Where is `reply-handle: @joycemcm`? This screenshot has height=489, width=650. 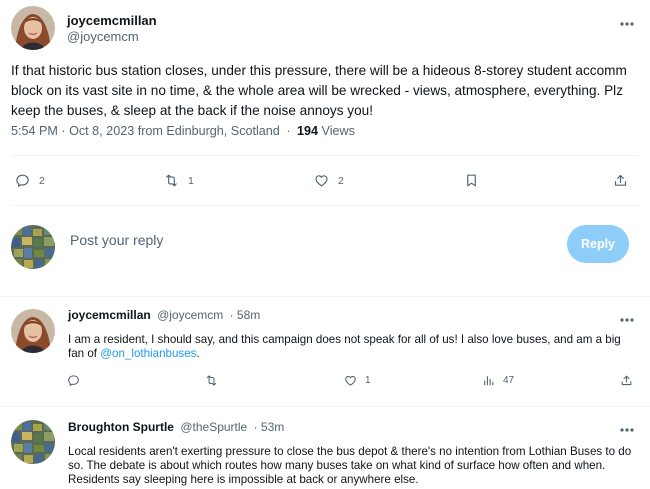 reply-handle: @joycemcm is located at coordinates (190, 315).